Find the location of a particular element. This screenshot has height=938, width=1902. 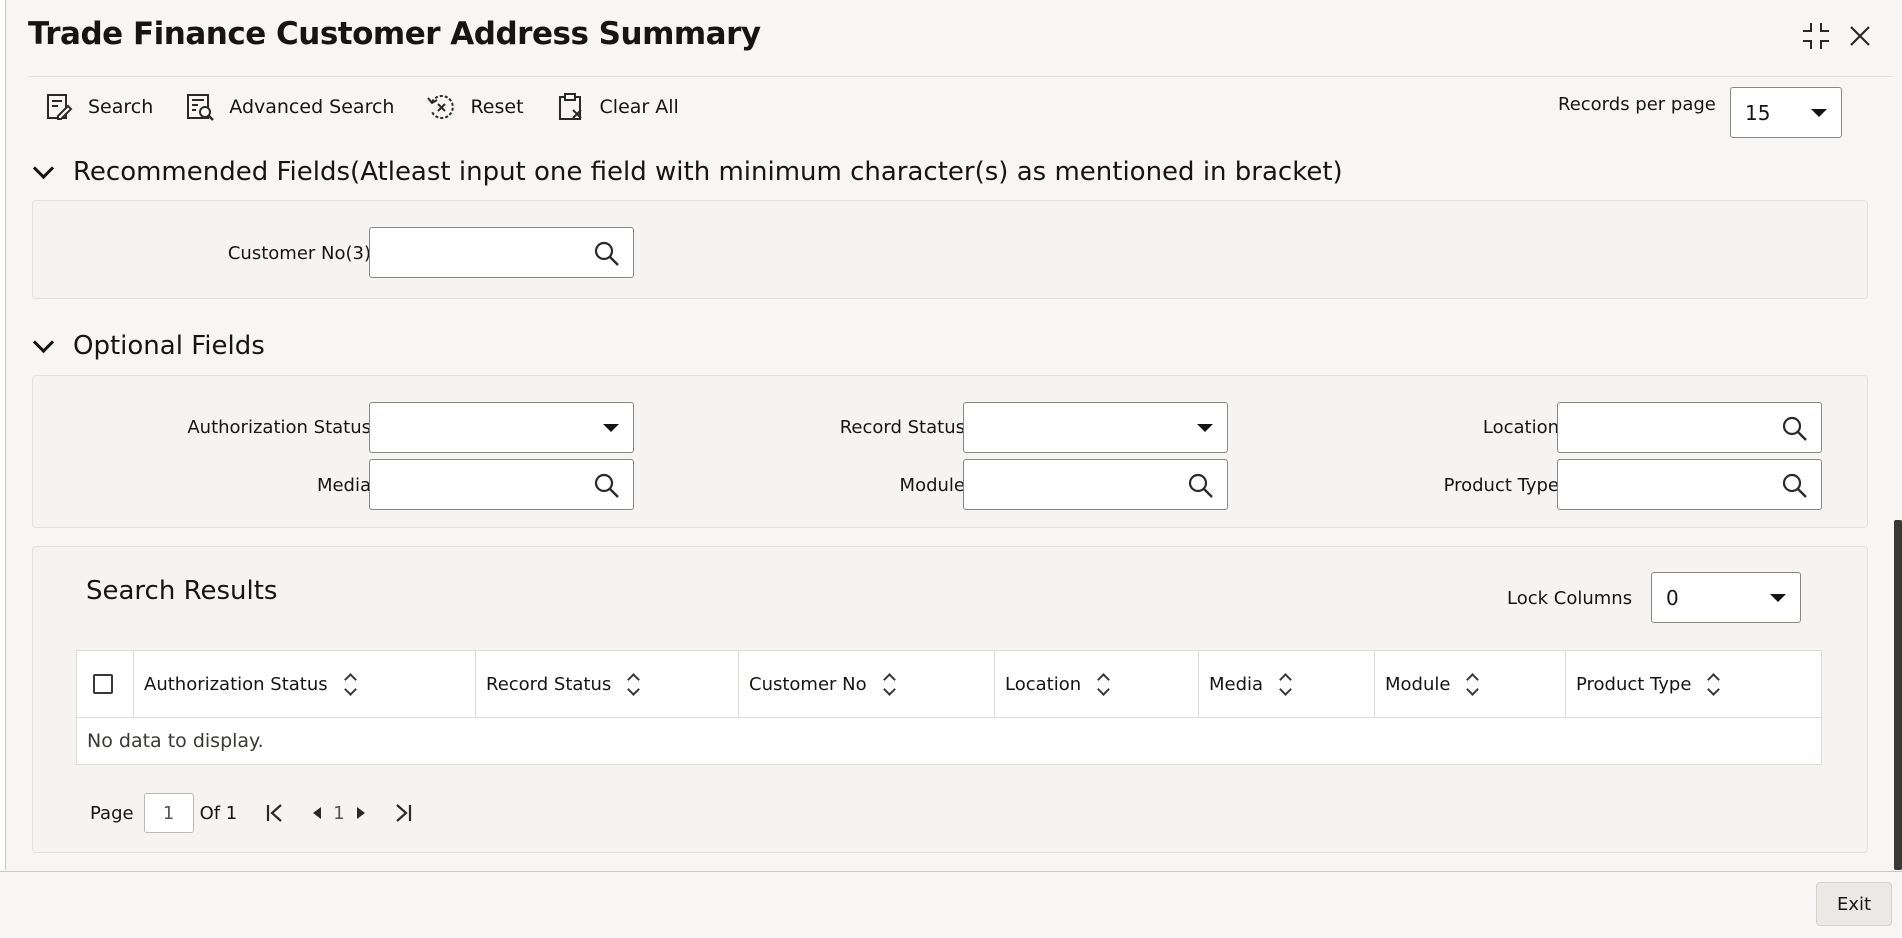

column-label: Authorization Status is located at coordinates (236, 684).